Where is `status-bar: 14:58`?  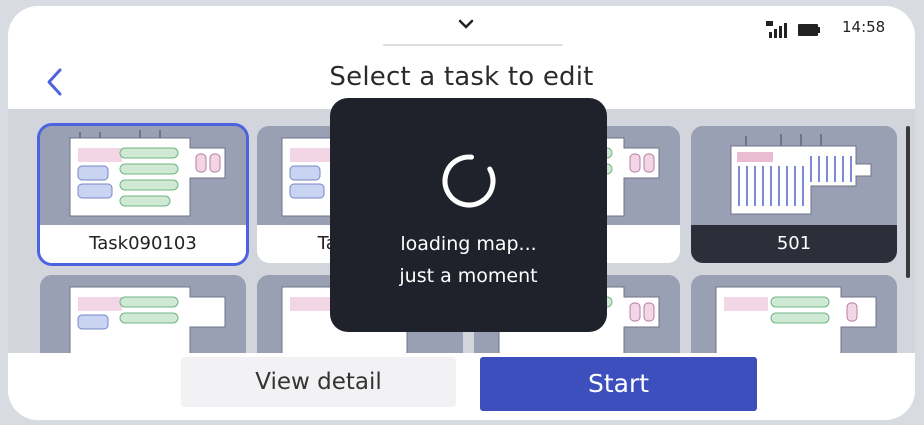
status-bar: 14:58 is located at coordinates (461, 26).